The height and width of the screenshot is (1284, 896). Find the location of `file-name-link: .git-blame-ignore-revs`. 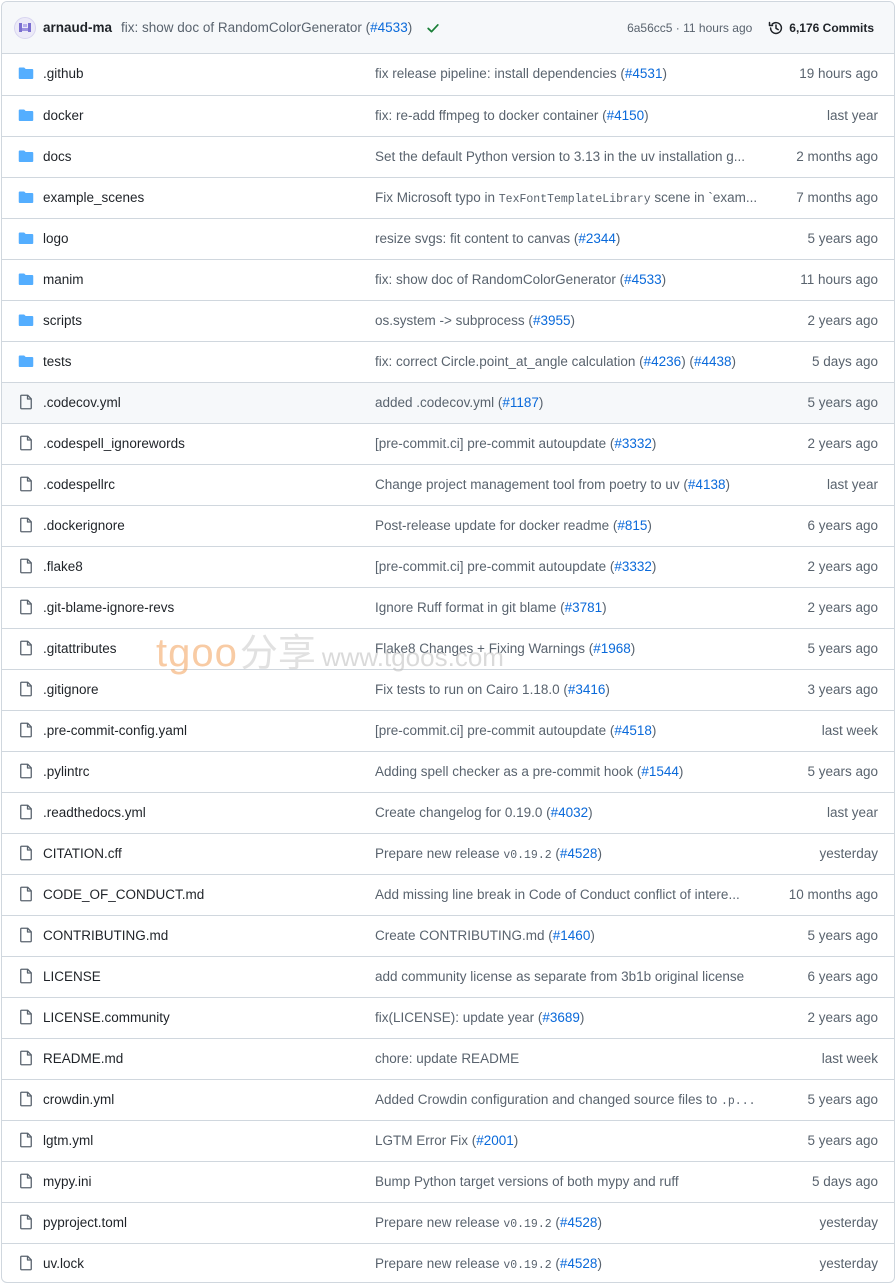

file-name-link: .git-blame-ignore-revs is located at coordinates (108, 608).